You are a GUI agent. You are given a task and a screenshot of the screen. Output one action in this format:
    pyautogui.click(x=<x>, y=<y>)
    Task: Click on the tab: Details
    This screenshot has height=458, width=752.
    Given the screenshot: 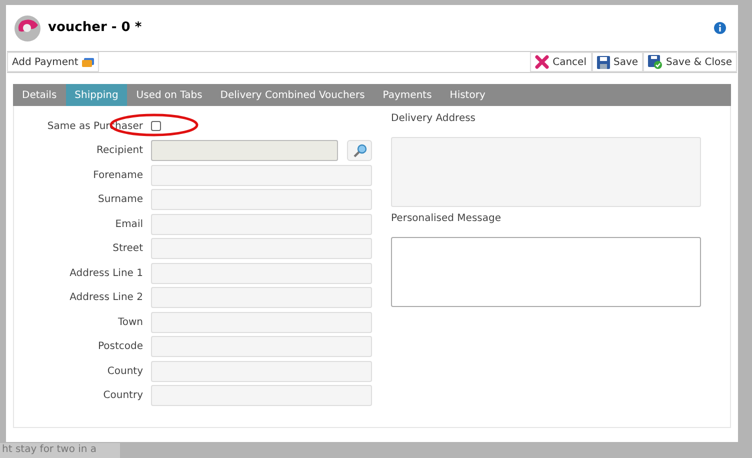 What is the action you would take?
    pyautogui.click(x=39, y=95)
    